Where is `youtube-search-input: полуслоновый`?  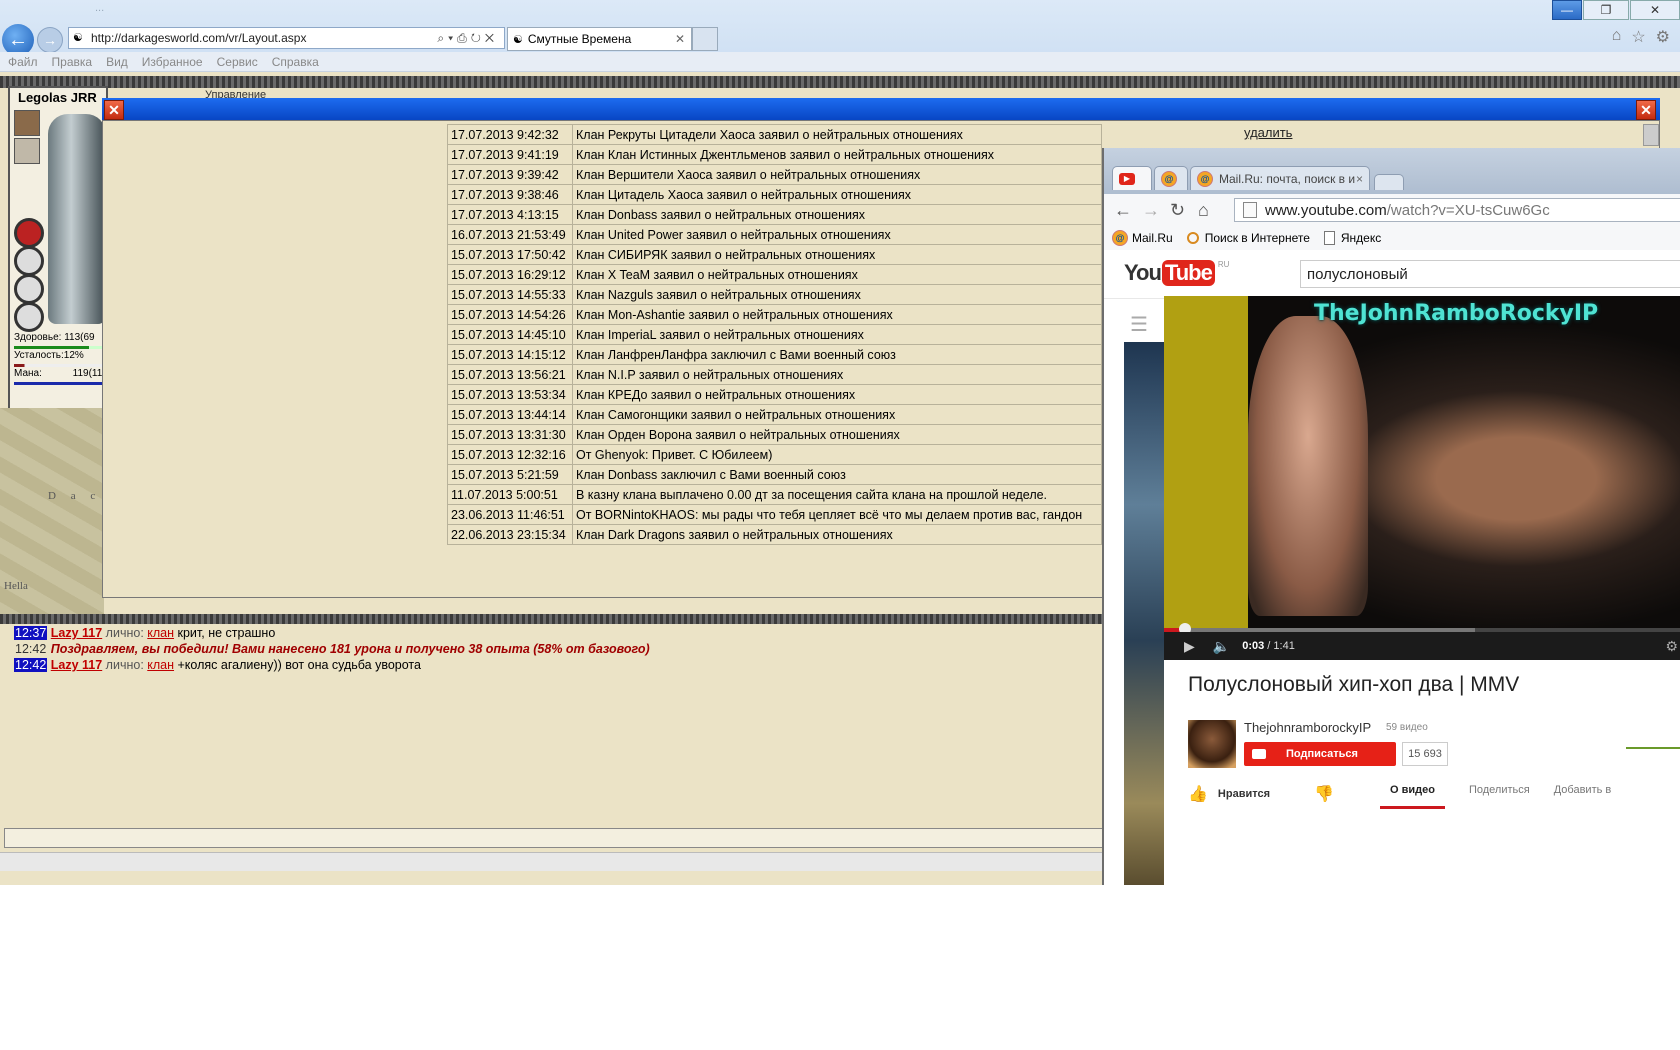
youtube-search-input: полуслоновый is located at coordinates (1490, 274).